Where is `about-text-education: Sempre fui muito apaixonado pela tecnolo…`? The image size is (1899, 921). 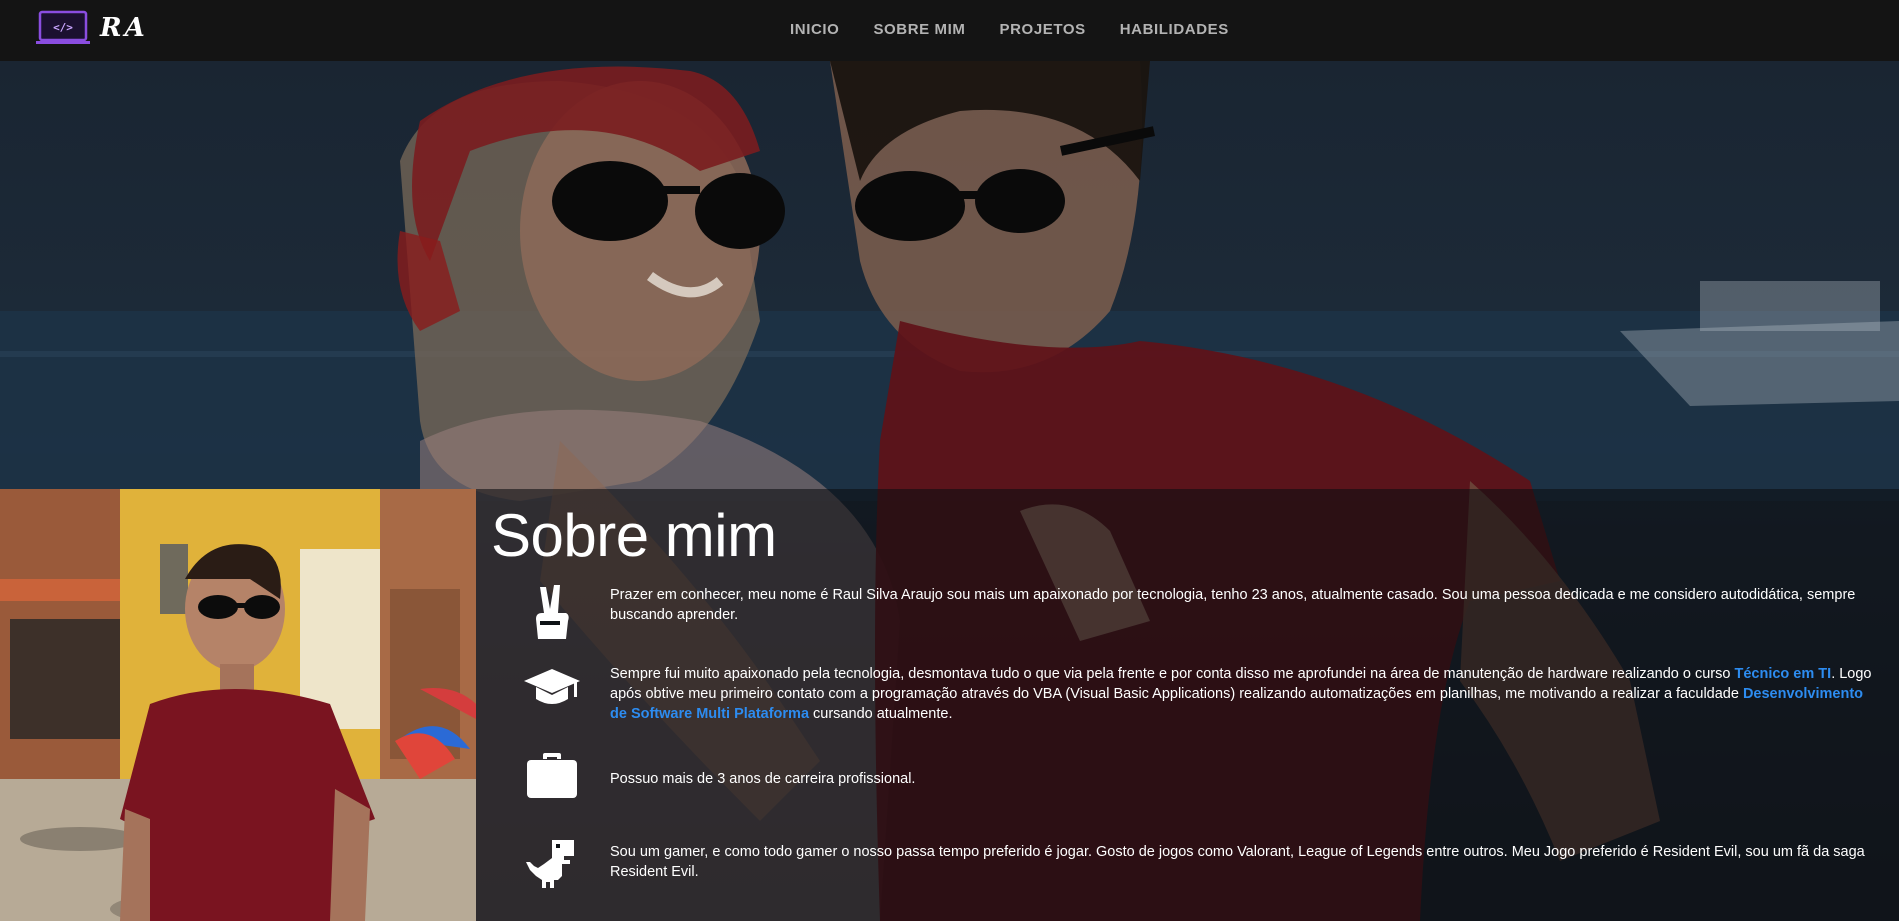
about-text-education: Sempre fui muito apaixonado pela tecnolo… is located at coordinates (1241, 694).